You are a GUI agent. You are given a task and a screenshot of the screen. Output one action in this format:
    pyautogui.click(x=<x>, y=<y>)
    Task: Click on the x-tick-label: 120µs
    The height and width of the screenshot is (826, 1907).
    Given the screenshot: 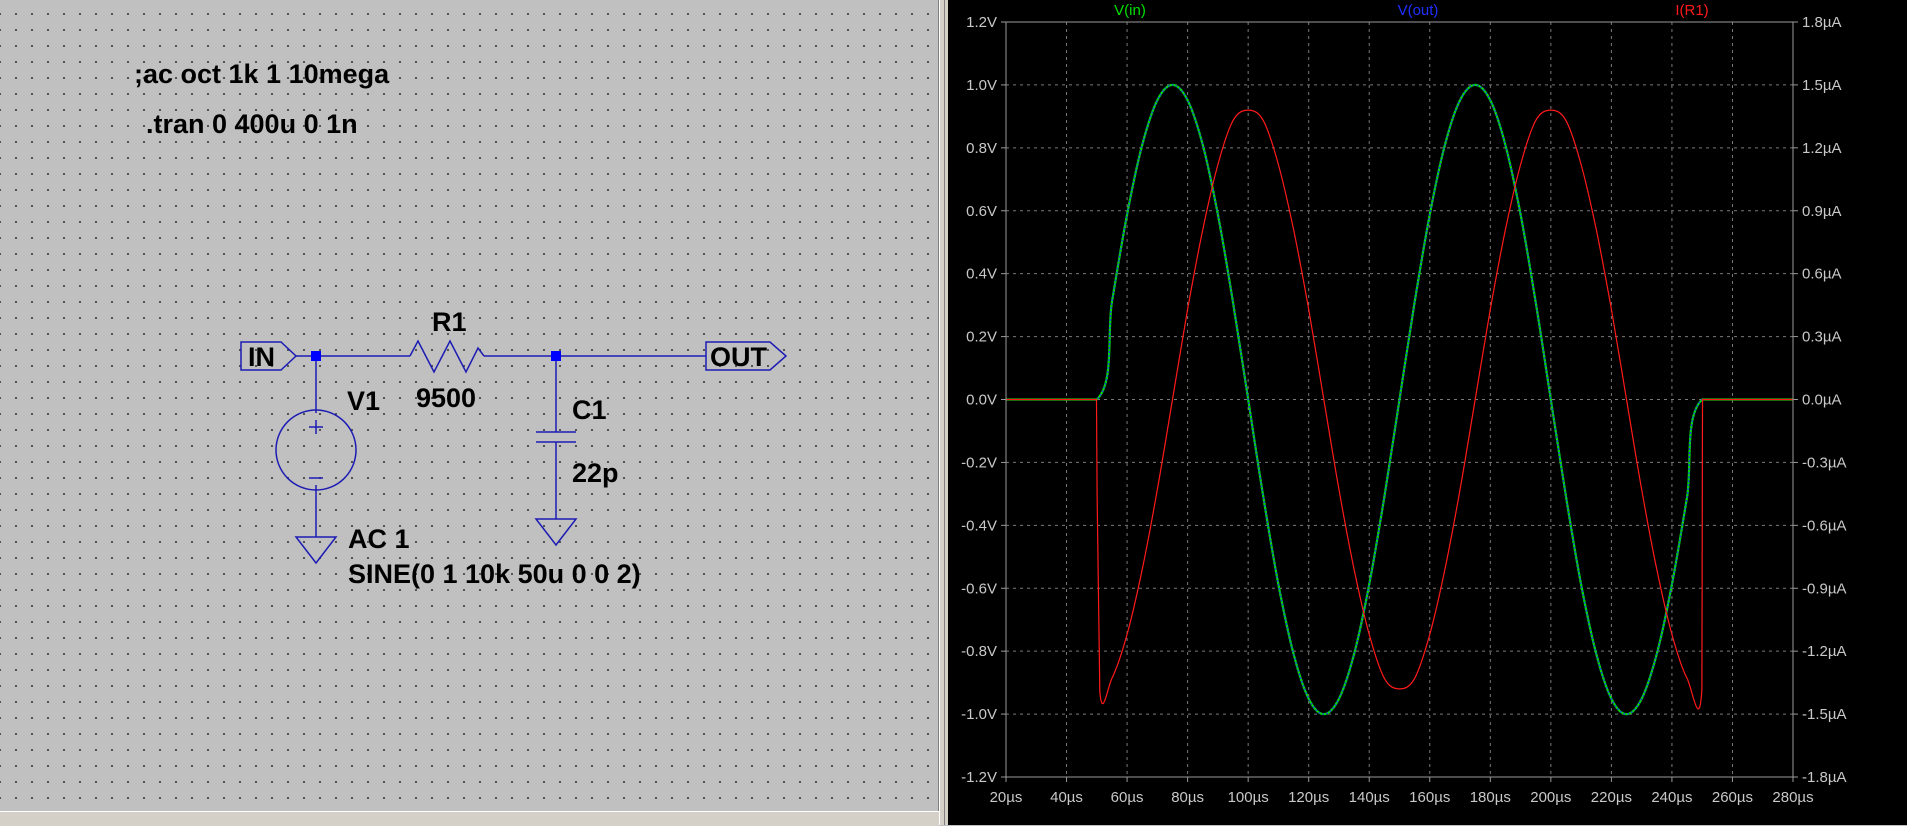 What is the action you would take?
    pyautogui.click(x=1308, y=797)
    